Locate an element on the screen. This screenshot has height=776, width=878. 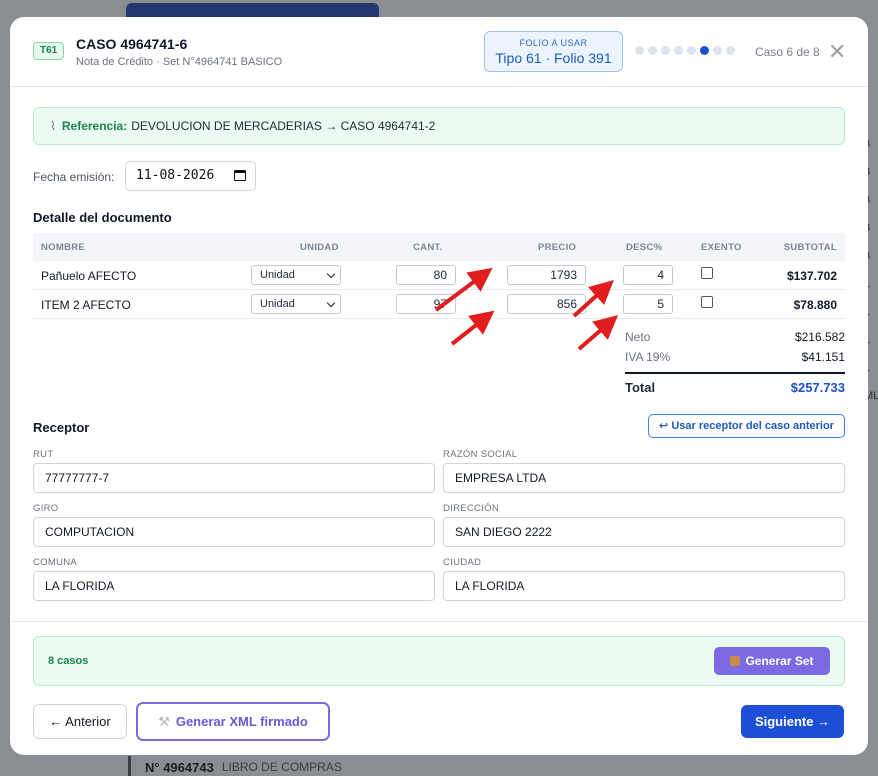
reference-label: Referencia: is located at coordinates (94, 126).